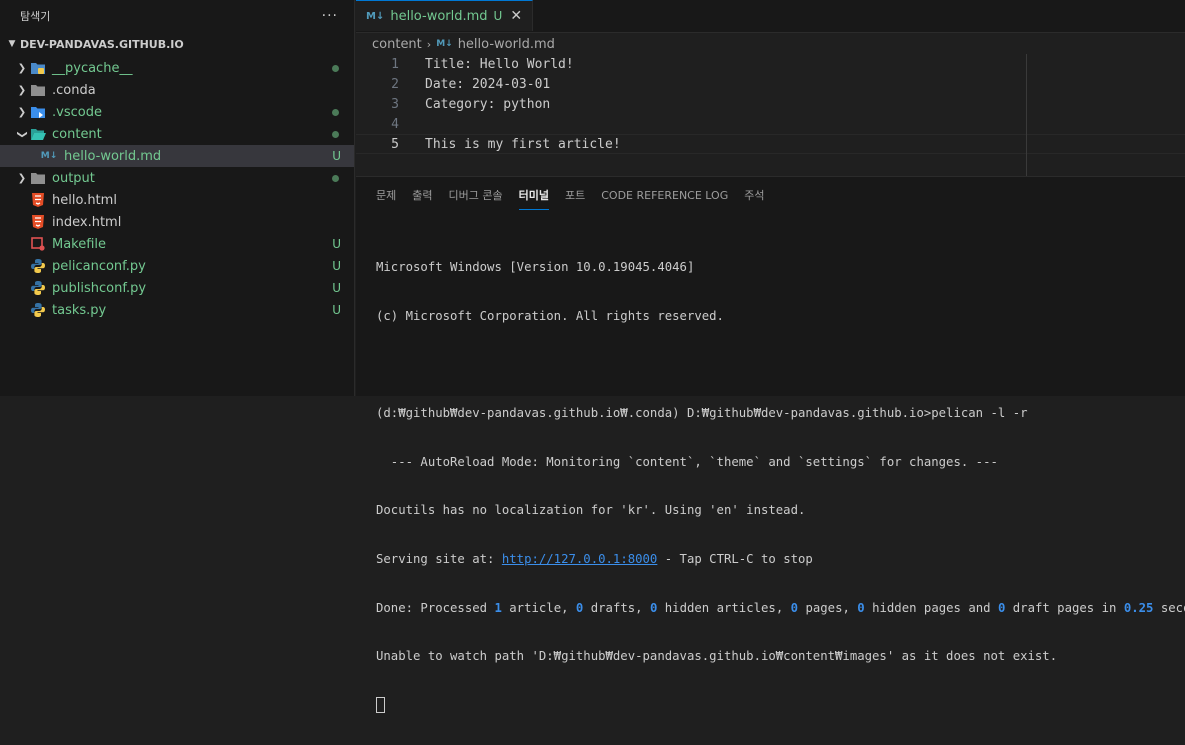 This screenshot has height=745, width=1185. Describe the element at coordinates (395, 144) in the screenshot. I see `line-number: 5` at that location.